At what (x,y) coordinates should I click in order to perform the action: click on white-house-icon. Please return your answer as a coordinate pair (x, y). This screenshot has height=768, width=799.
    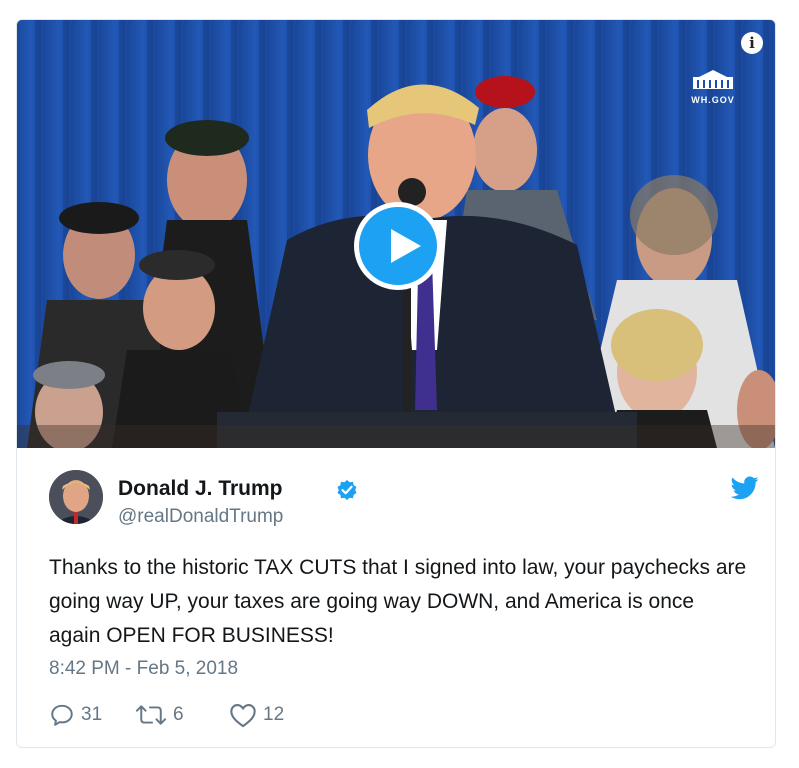
    Looking at the image, I should click on (713, 79).